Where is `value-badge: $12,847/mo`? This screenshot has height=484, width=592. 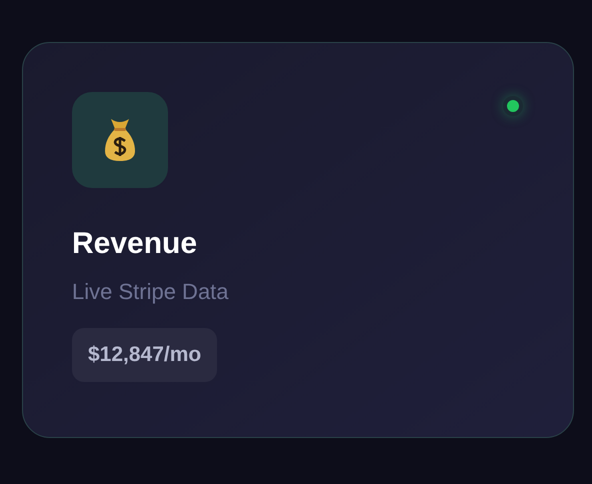
value-badge: $12,847/mo is located at coordinates (145, 355).